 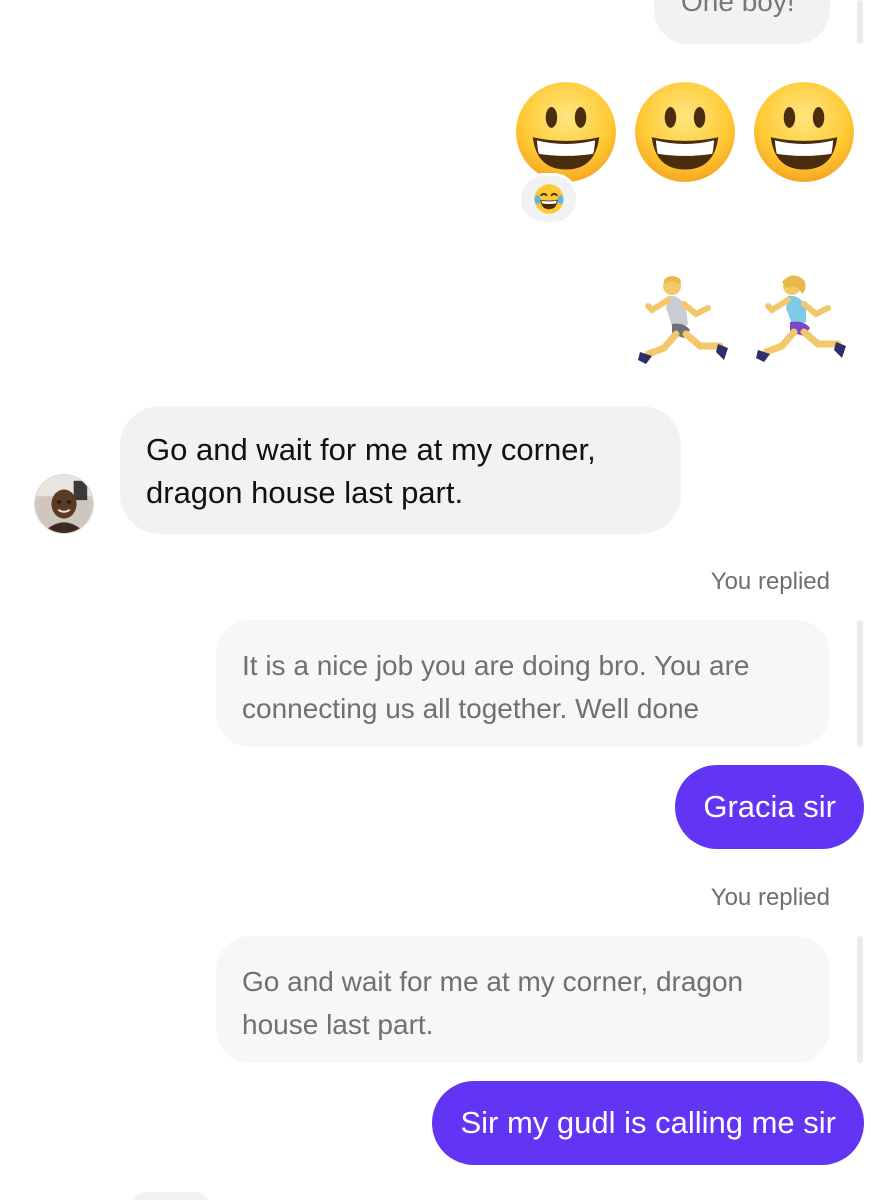 I want to click on face-with-tears-of-joy-icon, so click(x=548, y=199).